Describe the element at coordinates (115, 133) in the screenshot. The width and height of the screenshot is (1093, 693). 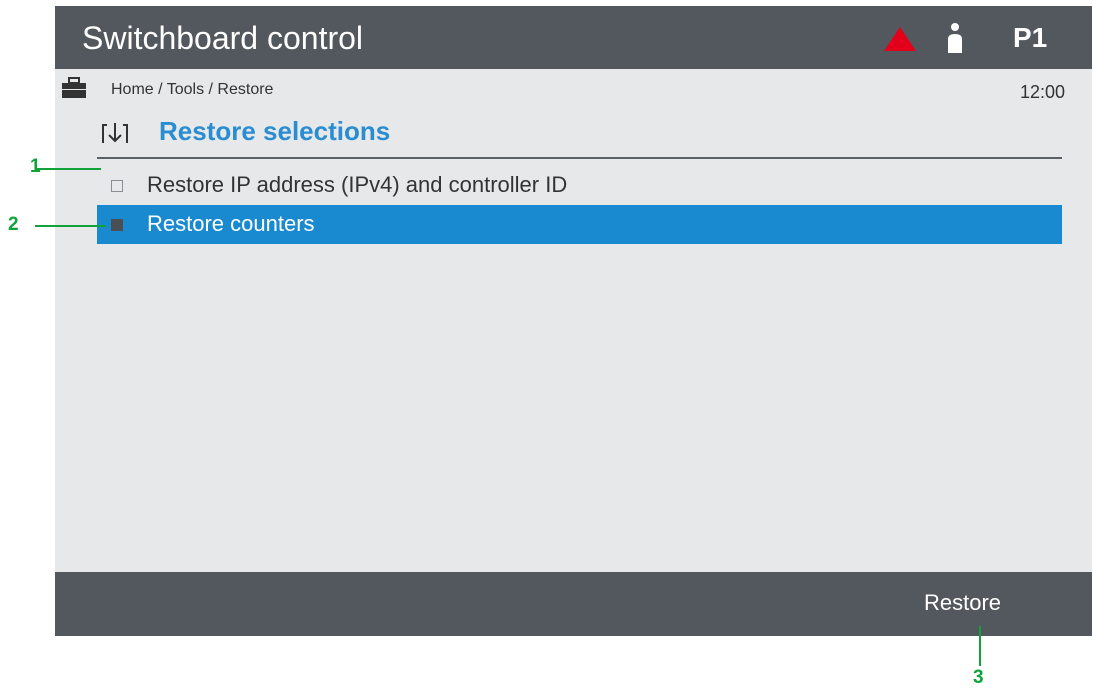
I see `restore-download-icon` at that location.